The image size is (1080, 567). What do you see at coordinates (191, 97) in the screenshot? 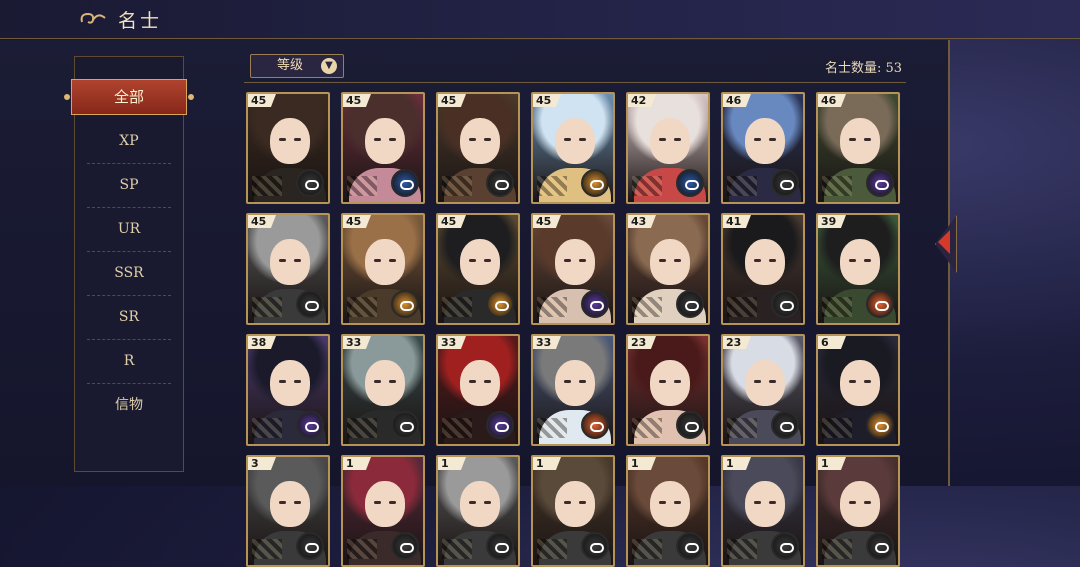
I see `ornament-dot-icon` at bounding box center [191, 97].